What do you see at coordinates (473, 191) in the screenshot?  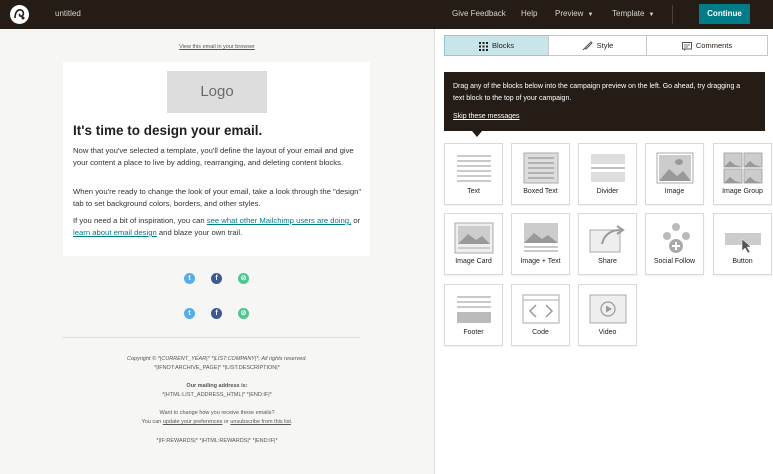 I see `block-label: Text` at bounding box center [473, 191].